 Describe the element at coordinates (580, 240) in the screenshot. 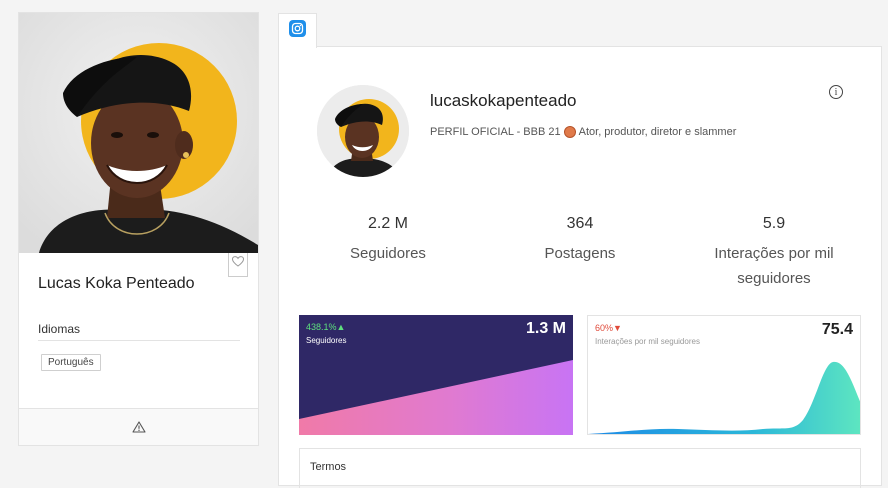

I see `stat-posts: 364 Postagens` at that location.